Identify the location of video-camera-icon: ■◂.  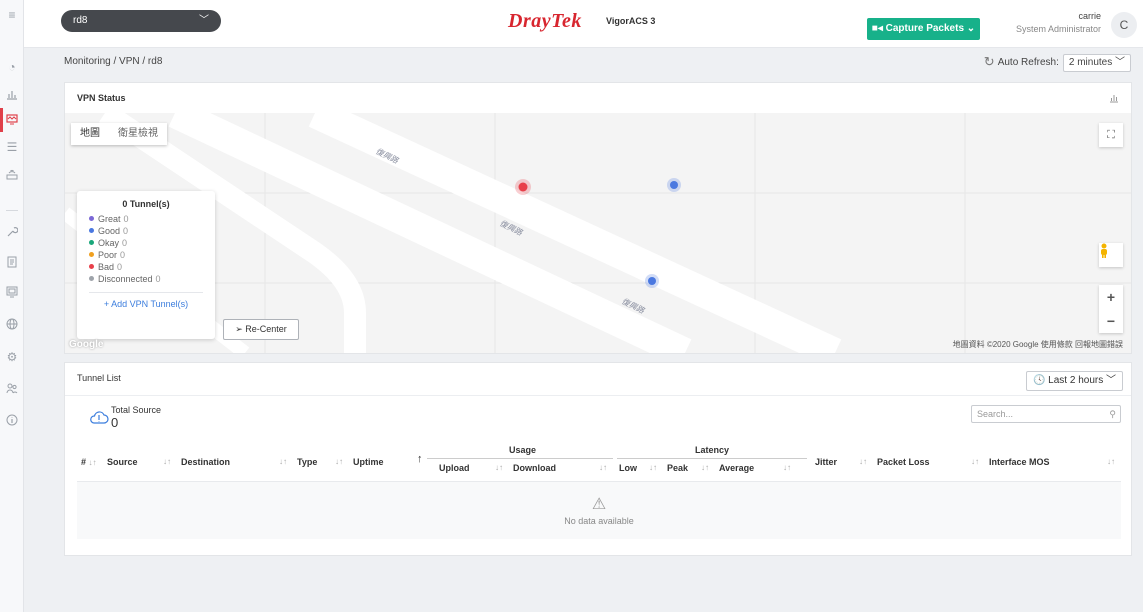
(878, 28).